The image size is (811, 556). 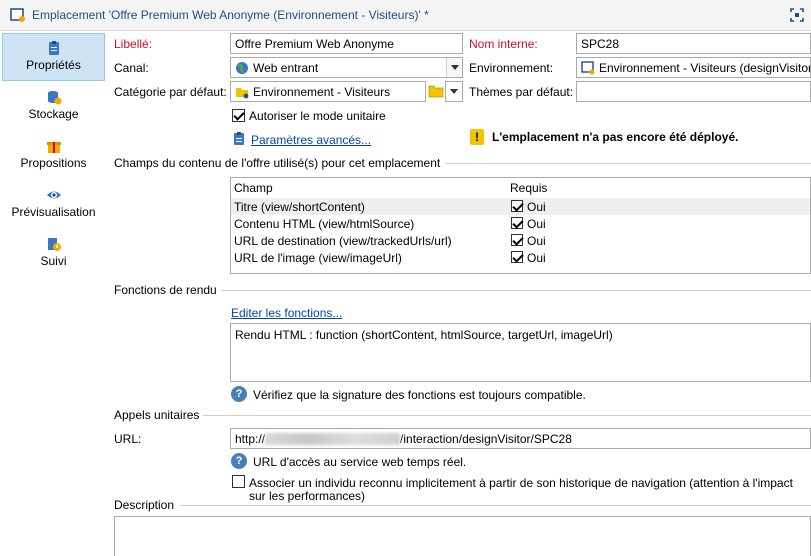 I want to click on column-header-champ: Champ, so click(x=253, y=188).